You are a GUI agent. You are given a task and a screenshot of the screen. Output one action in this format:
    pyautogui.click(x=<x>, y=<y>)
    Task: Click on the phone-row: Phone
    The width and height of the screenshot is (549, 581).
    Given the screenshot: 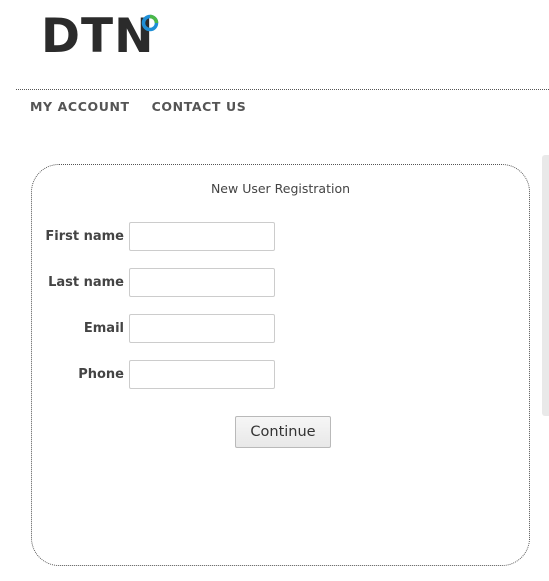 What is the action you would take?
    pyautogui.click(x=162, y=375)
    